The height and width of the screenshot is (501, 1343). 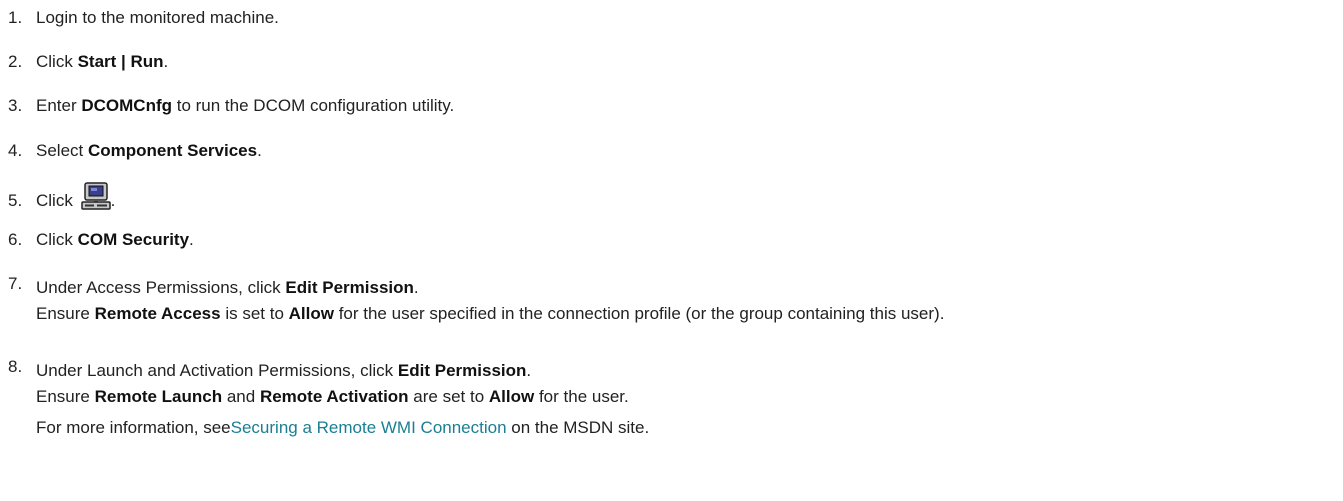 What do you see at coordinates (578, 427) in the screenshot?
I see `more-info-text-end: on the MSDN site.` at bounding box center [578, 427].